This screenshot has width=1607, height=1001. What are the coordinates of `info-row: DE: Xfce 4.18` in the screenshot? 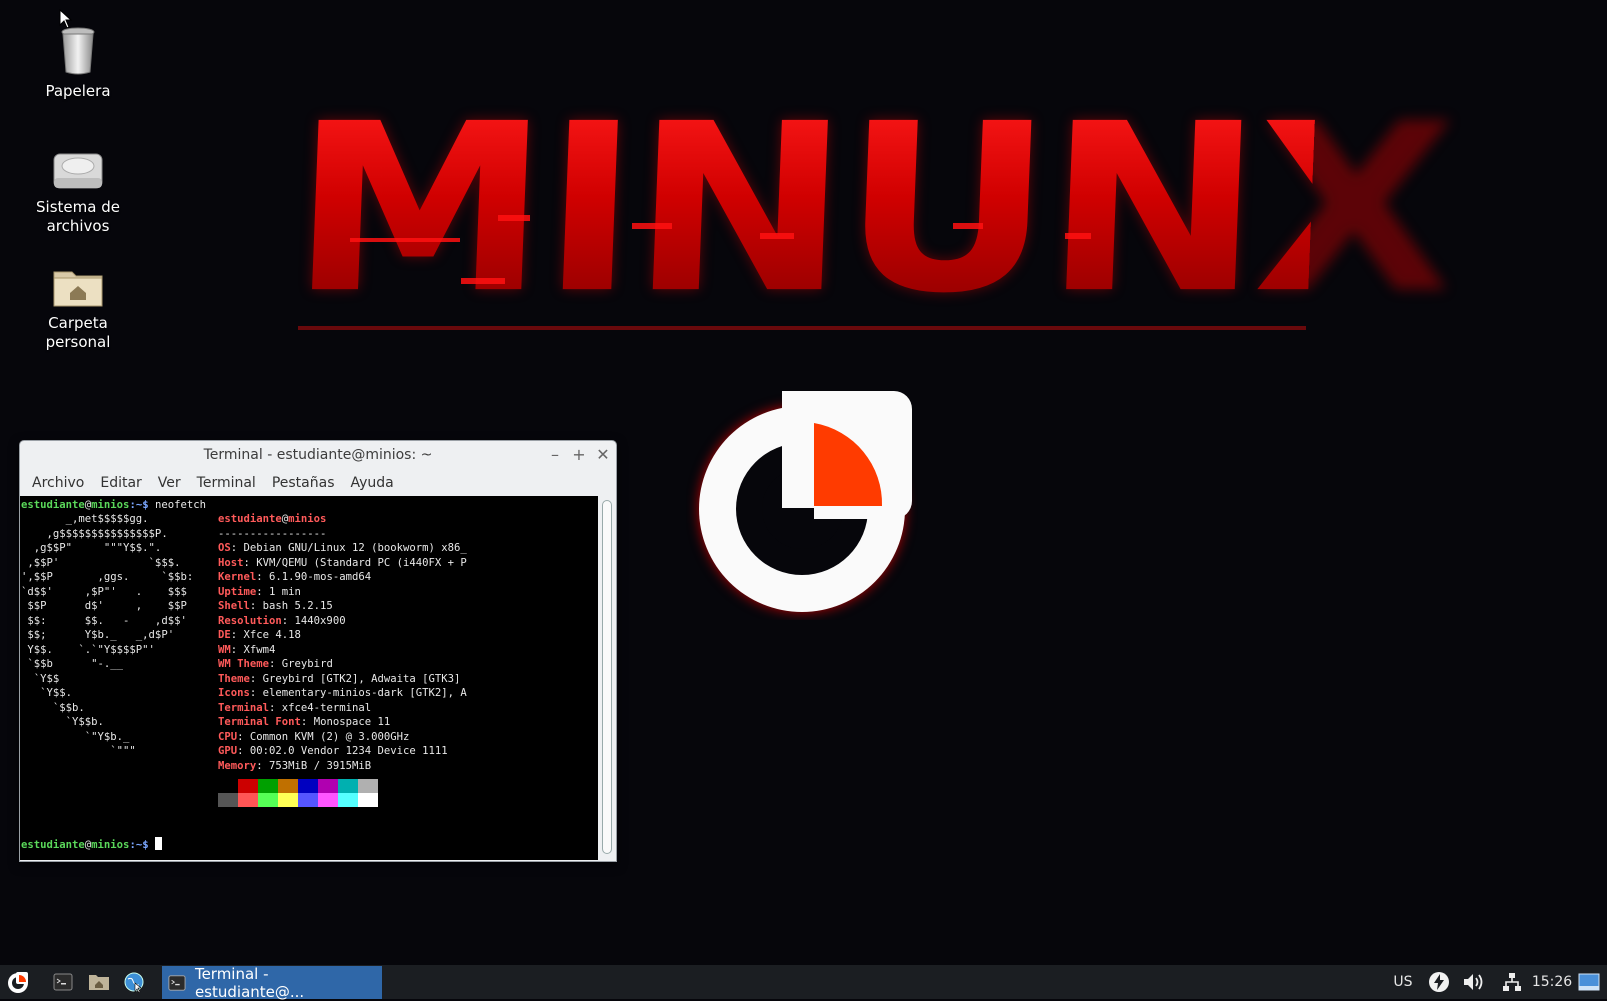 It's located at (259, 635).